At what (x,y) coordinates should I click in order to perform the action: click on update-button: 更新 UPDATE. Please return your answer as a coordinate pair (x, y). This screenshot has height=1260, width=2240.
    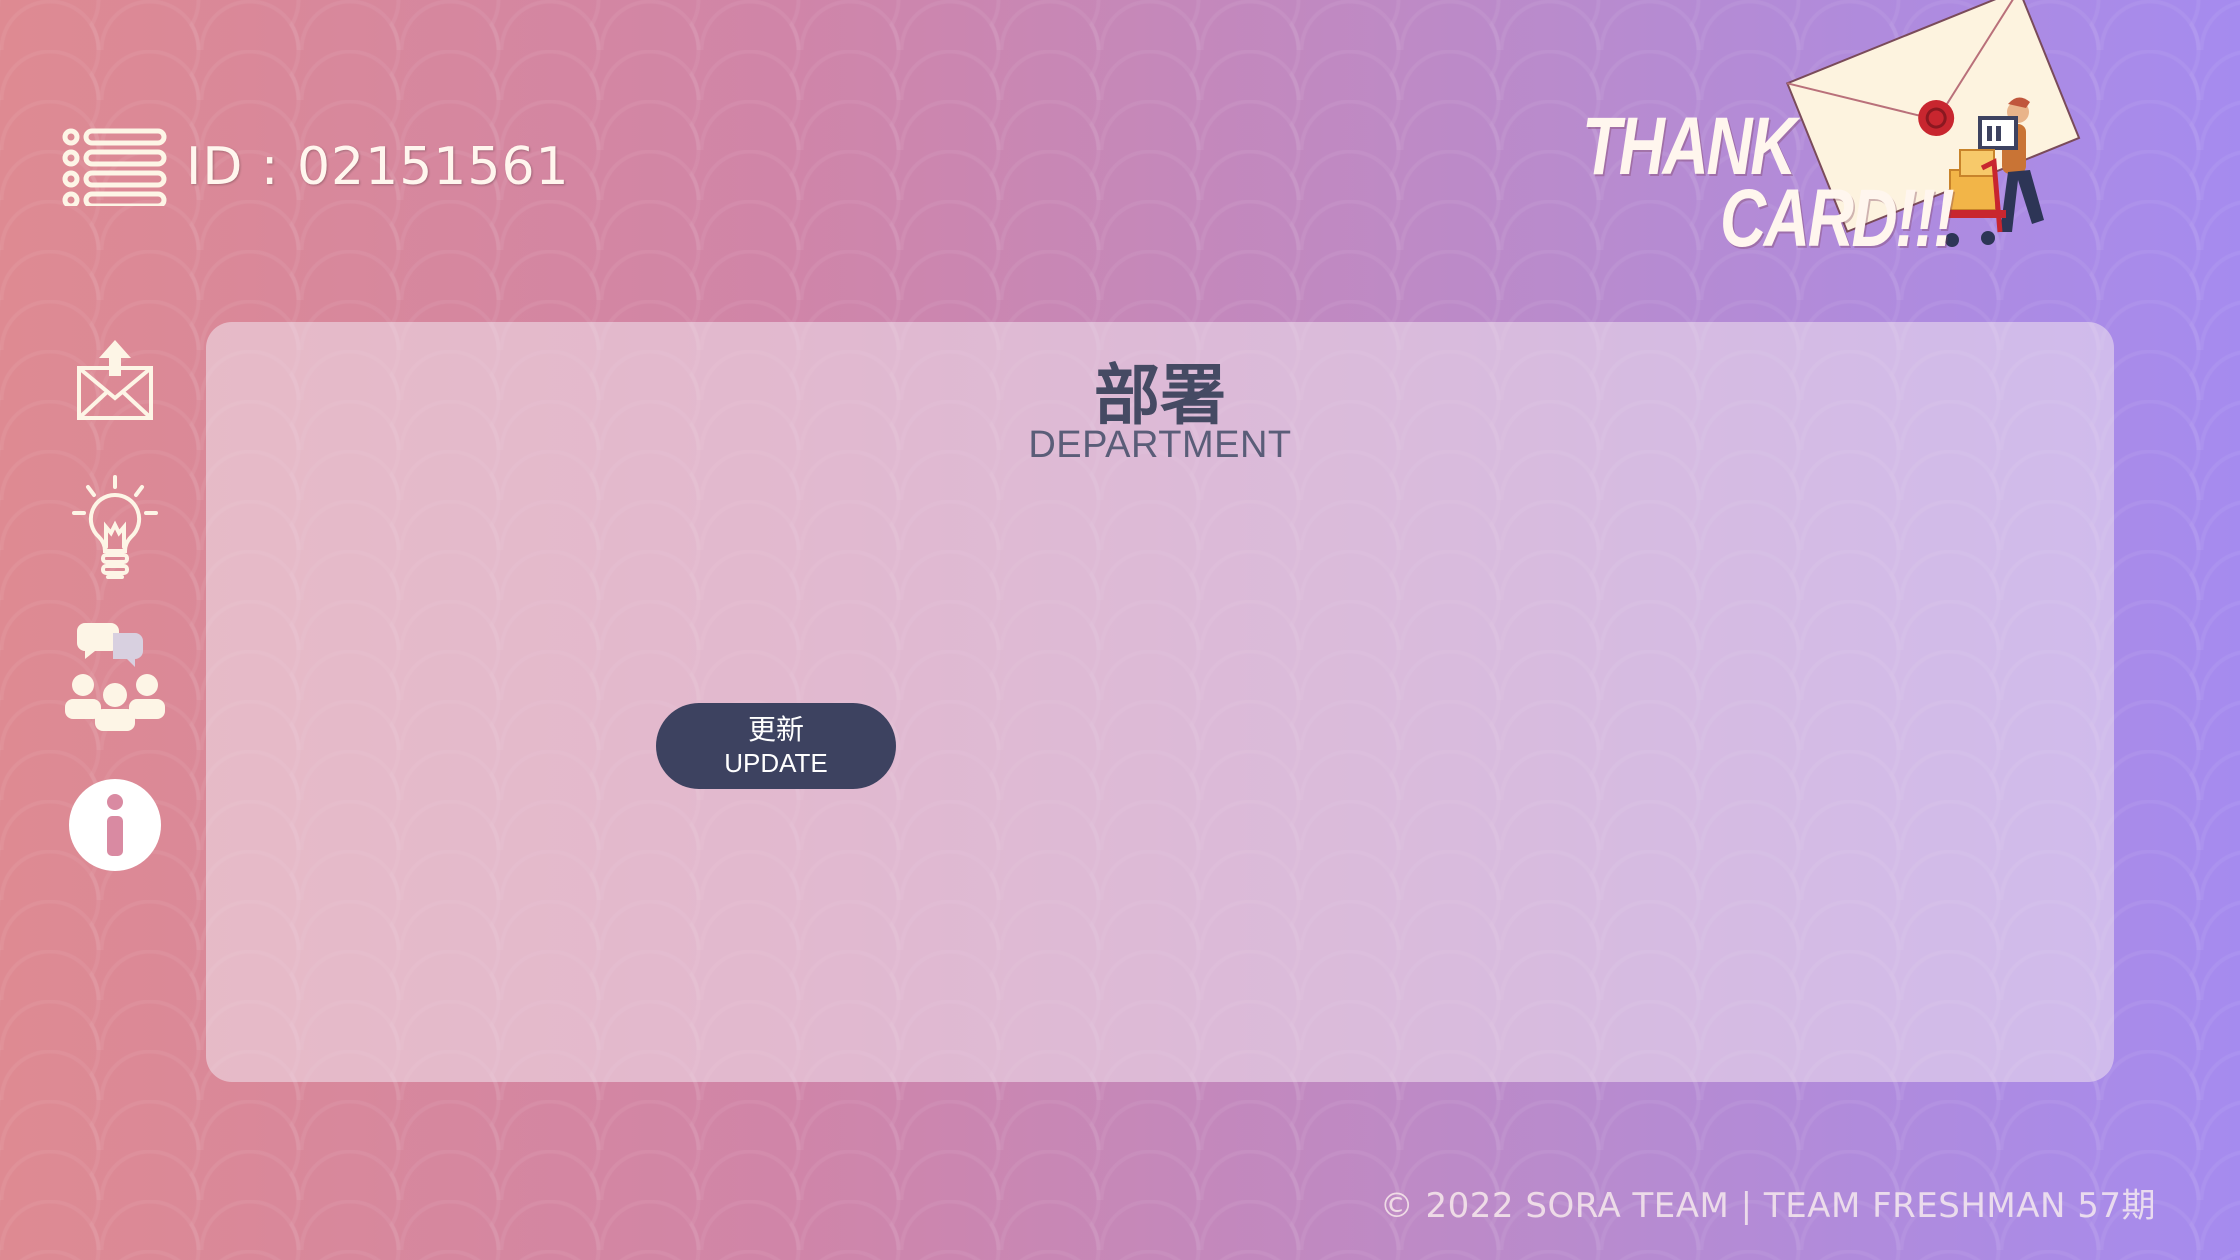
    Looking at the image, I should click on (776, 746).